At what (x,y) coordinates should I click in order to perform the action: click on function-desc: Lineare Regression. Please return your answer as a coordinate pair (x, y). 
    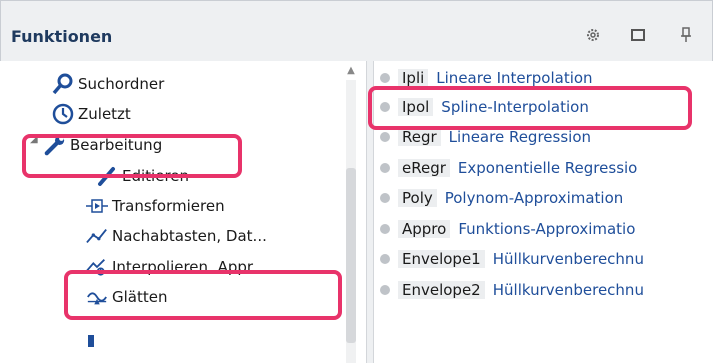
    Looking at the image, I should click on (520, 137).